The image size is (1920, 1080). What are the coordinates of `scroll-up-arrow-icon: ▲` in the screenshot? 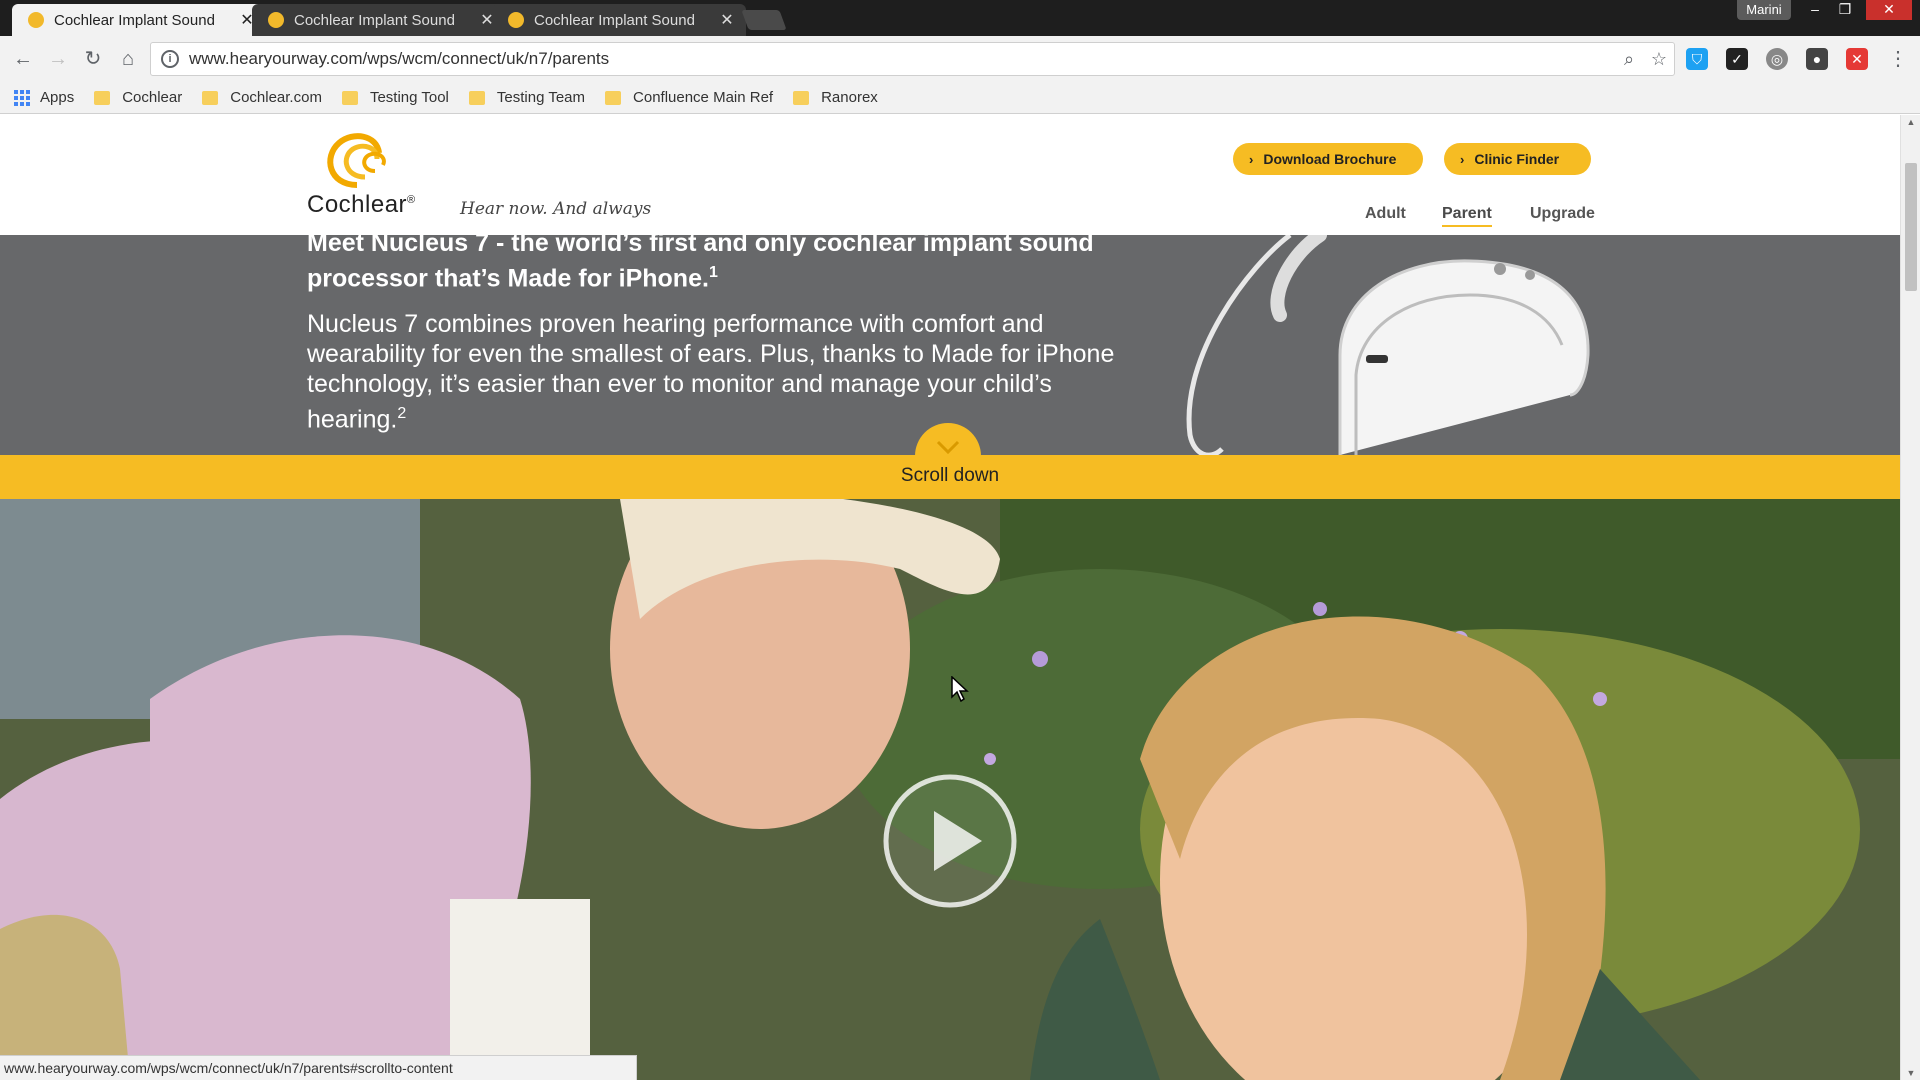 It's located at (1910, 122).